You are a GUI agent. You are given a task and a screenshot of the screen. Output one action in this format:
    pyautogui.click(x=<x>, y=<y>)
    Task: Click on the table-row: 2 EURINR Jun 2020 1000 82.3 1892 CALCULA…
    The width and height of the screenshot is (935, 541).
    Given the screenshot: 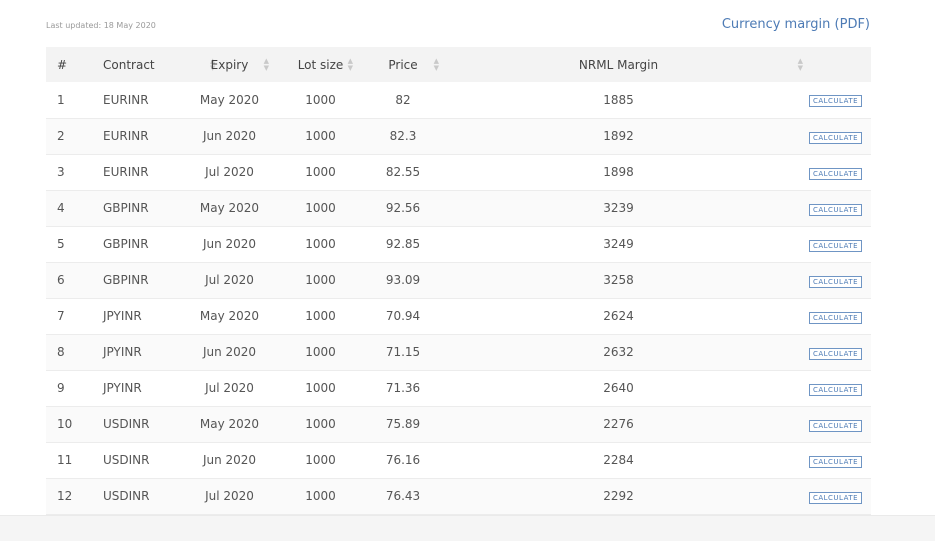 What is the action you would take?
    pyautogui.click(x=458, y=136)
    